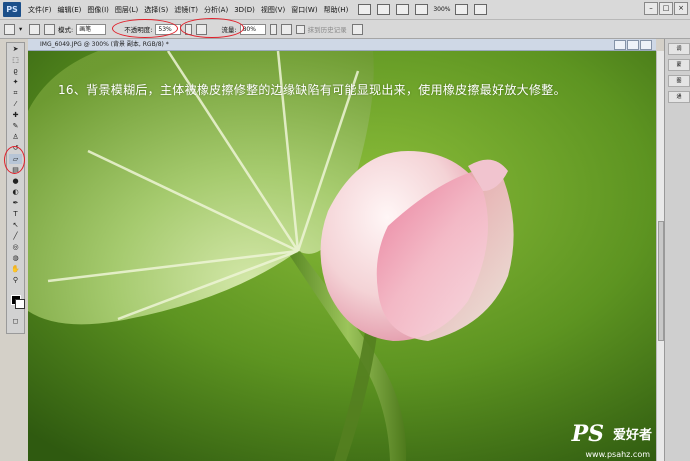 The width and height of the screenshot is (690, 461). What do you see at coordinates (20, 304) in the screenshot?
I see `background-color-swatch` at bounding box center [20, 304].